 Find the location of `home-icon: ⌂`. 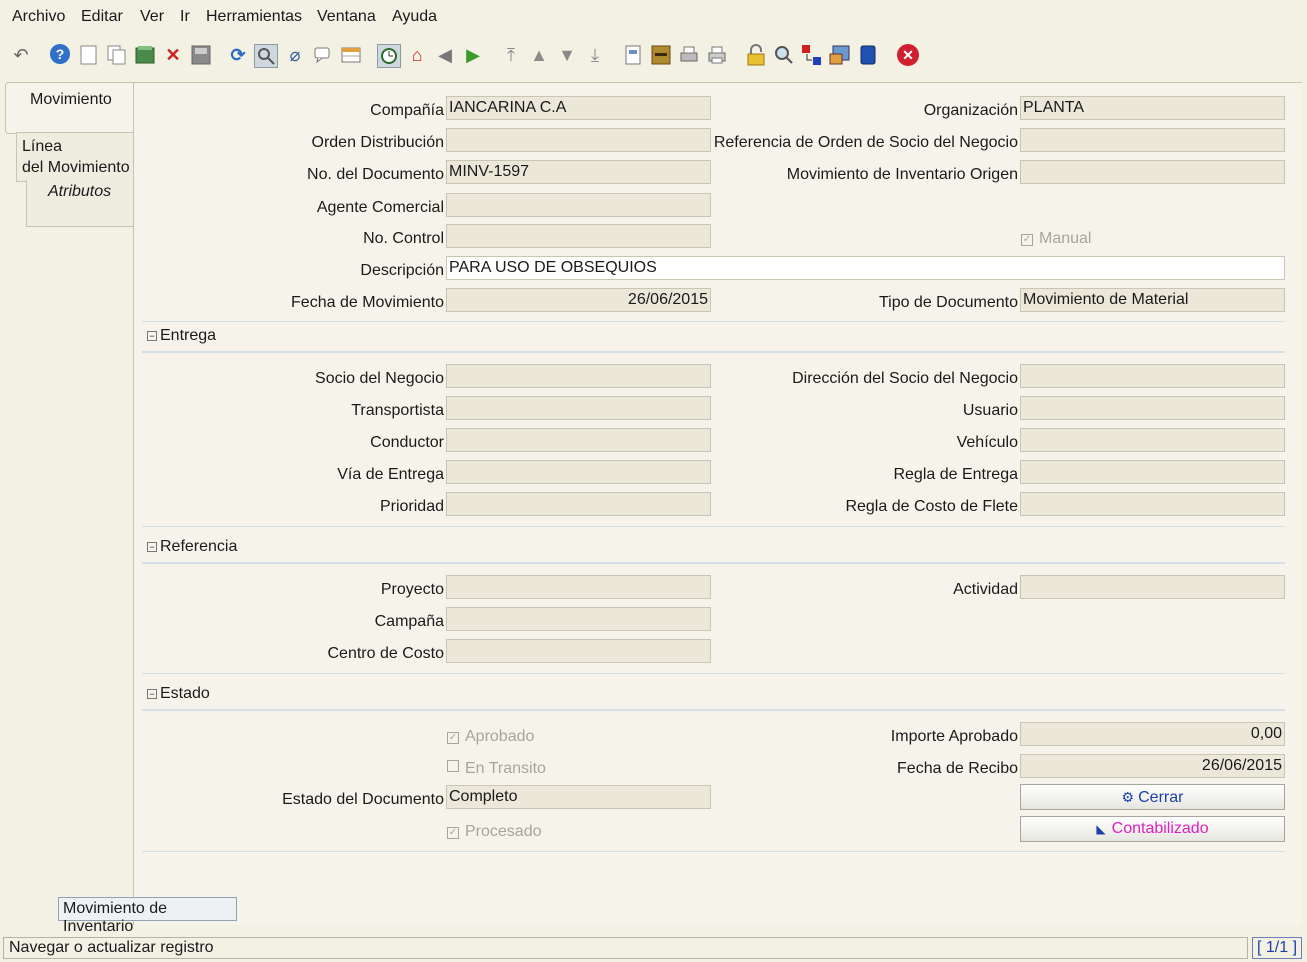

home-icon: ⌂ is located at coordinates (417, 55).